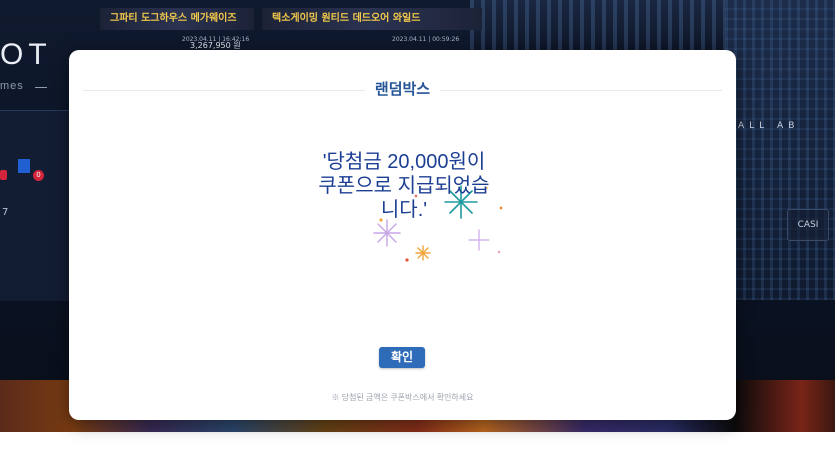  I want to click on message-icon, so click(24, 166).